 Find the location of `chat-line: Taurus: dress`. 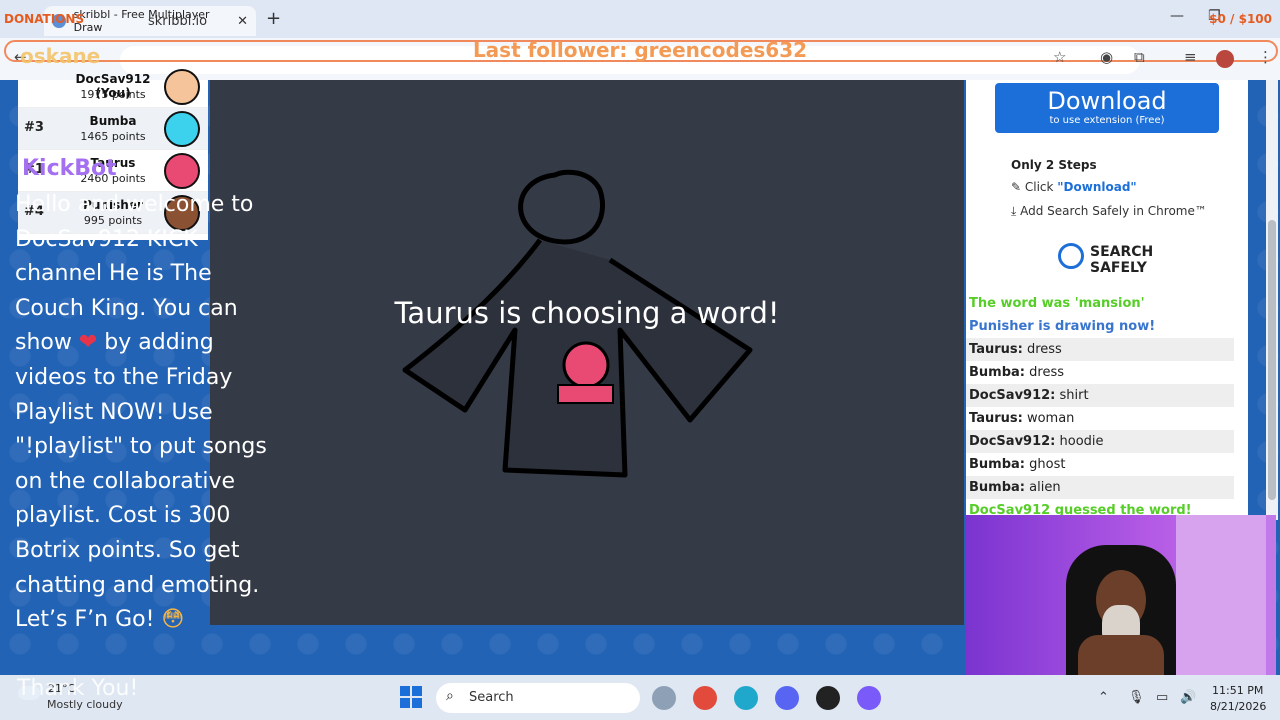

chat-line: Taurus: dress is located at coordinates (1100, 349).